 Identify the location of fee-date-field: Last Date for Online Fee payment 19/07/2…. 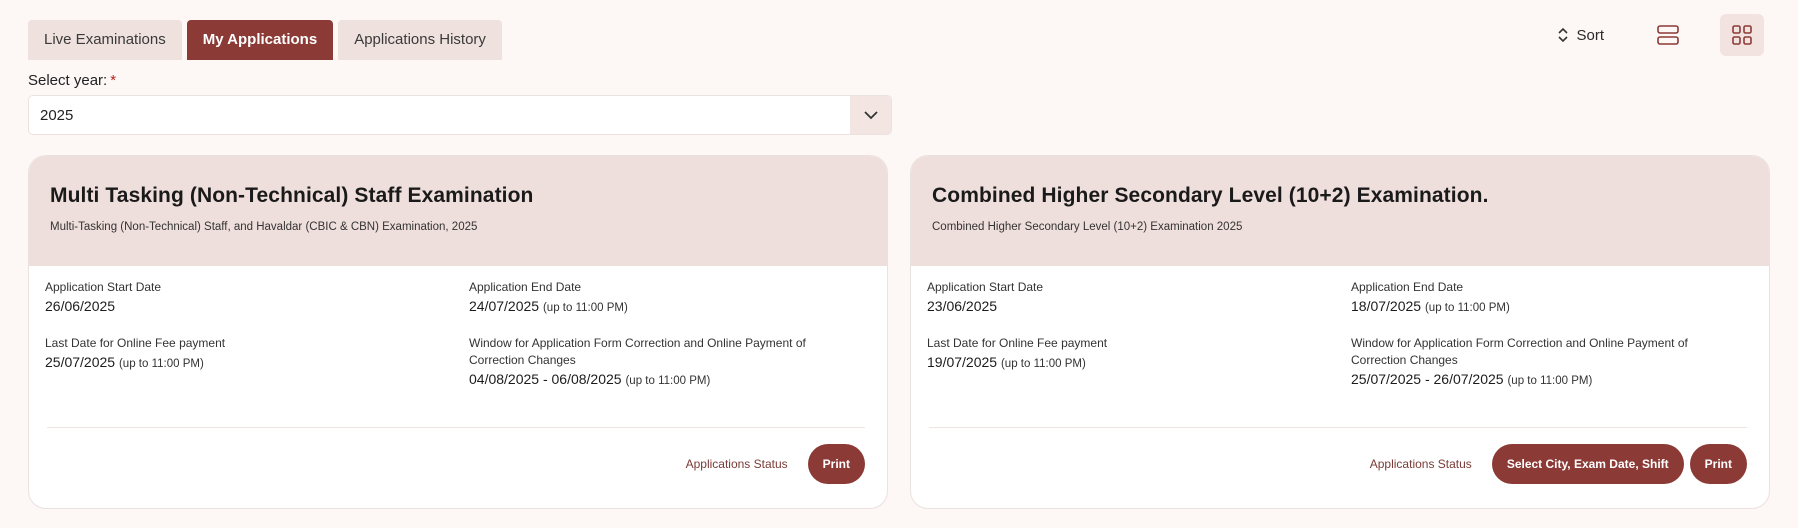
(1017, 354).